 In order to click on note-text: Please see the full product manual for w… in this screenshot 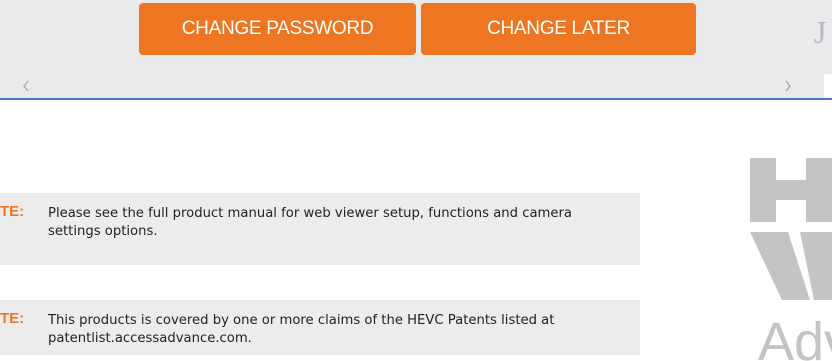, I will do `click(310, 222)`.